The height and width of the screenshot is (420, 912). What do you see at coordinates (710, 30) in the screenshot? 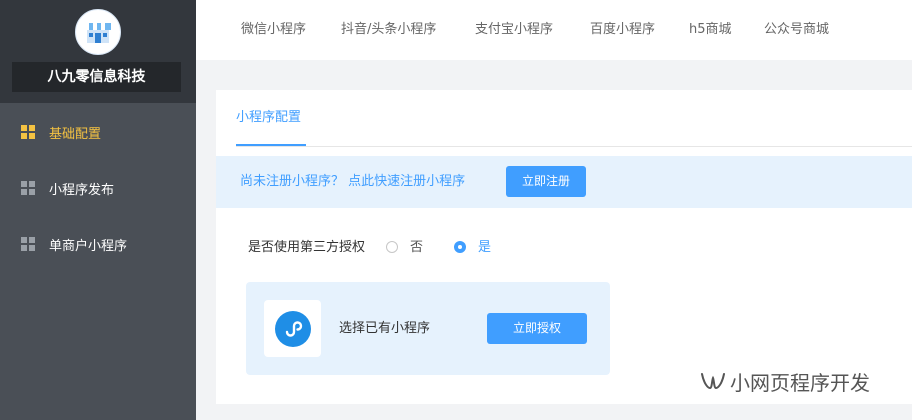
I see `tab-h5-mall: h5商城` at bounding box center [710, 30].